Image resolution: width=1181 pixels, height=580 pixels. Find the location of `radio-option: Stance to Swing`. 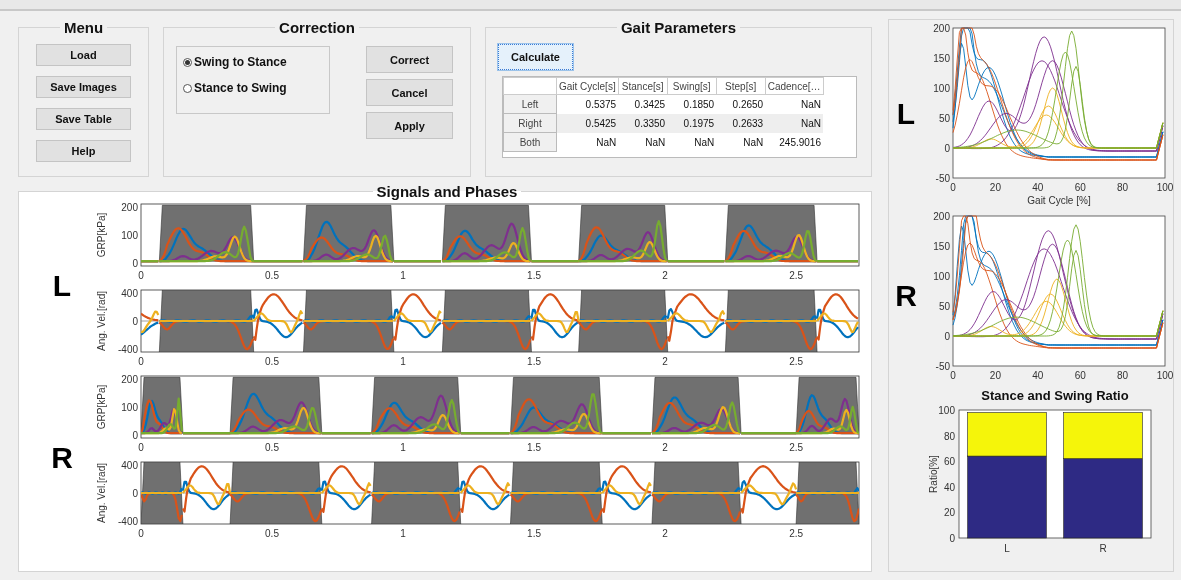

radio-option: Stance to Swing is located at coordinates (253, 88).